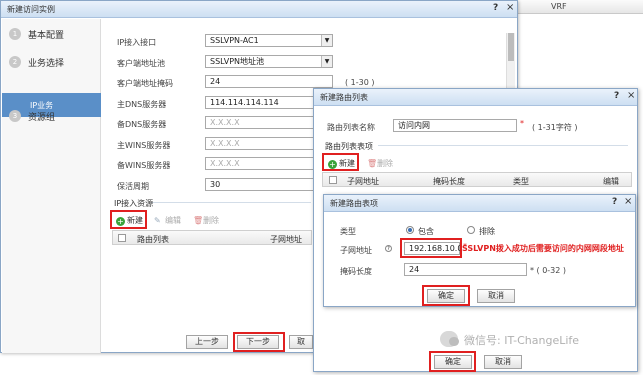  I want to click on select-value: SSLVPN-AC1, so click(234, 40).